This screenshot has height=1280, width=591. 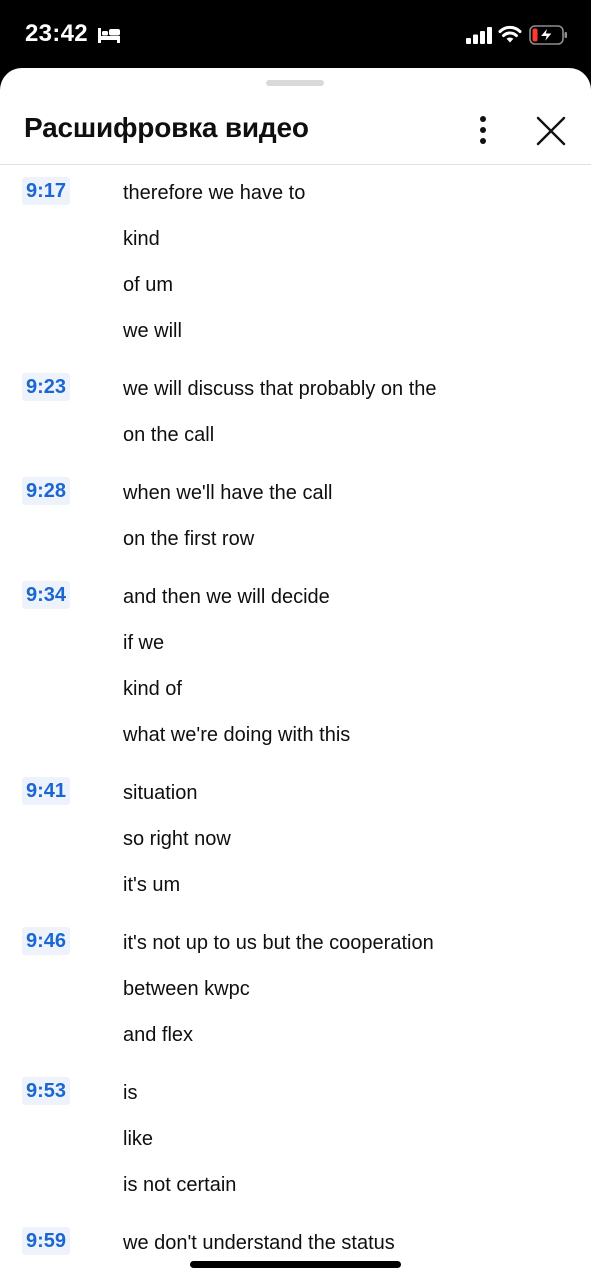 What do you see at coordinates (46, 941) in the screenshot?
I see `timestamp-link: 9:46` at bounding box center [46, 941].